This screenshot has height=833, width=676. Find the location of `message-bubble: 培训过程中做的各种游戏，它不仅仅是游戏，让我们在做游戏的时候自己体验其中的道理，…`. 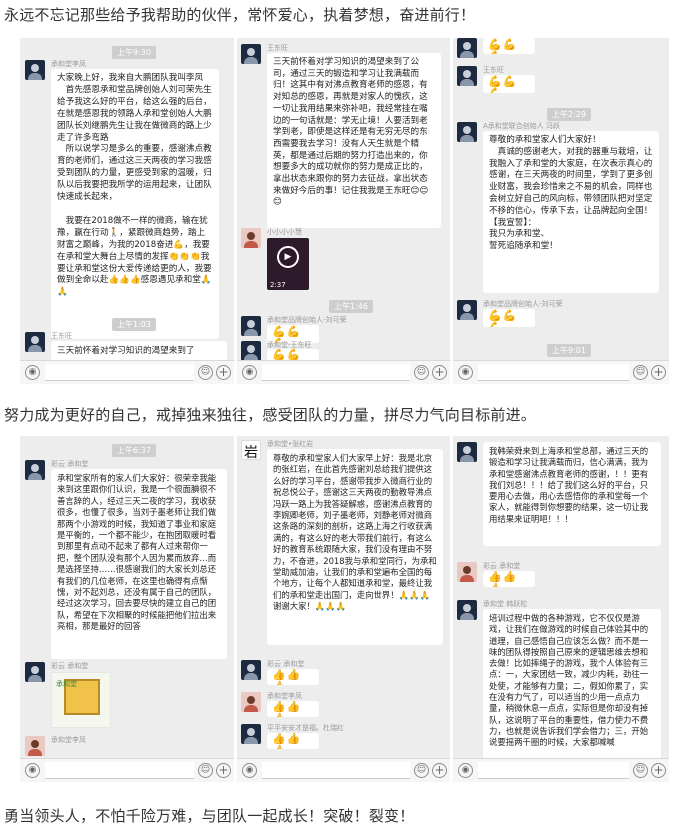

message-bubble: 培训过程中做的各种游戏，它不仅仅是游戏，让我们在做游戏的时候自己体验其中的道理，… is located at coordinates (572, 683).